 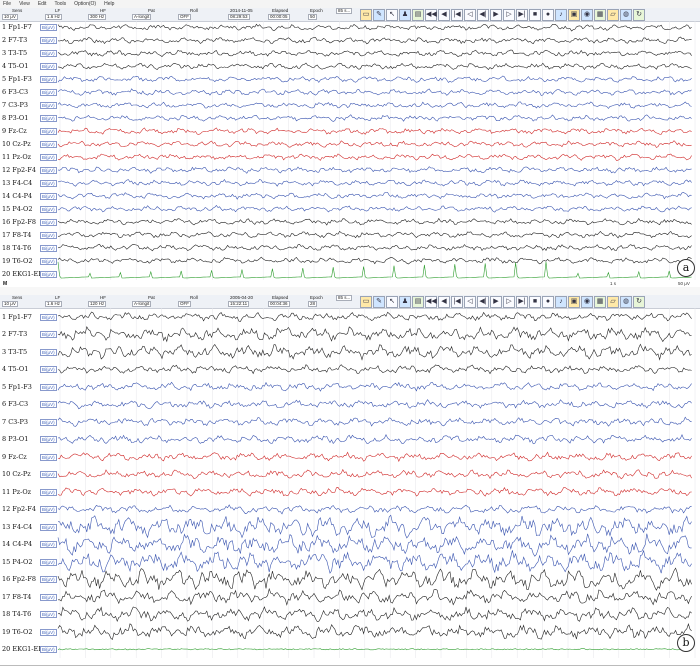 What do you see at coordinates (142, 17) in the screenshot?
I see `pat-select: A-longit` at bounding box center [142, 17].